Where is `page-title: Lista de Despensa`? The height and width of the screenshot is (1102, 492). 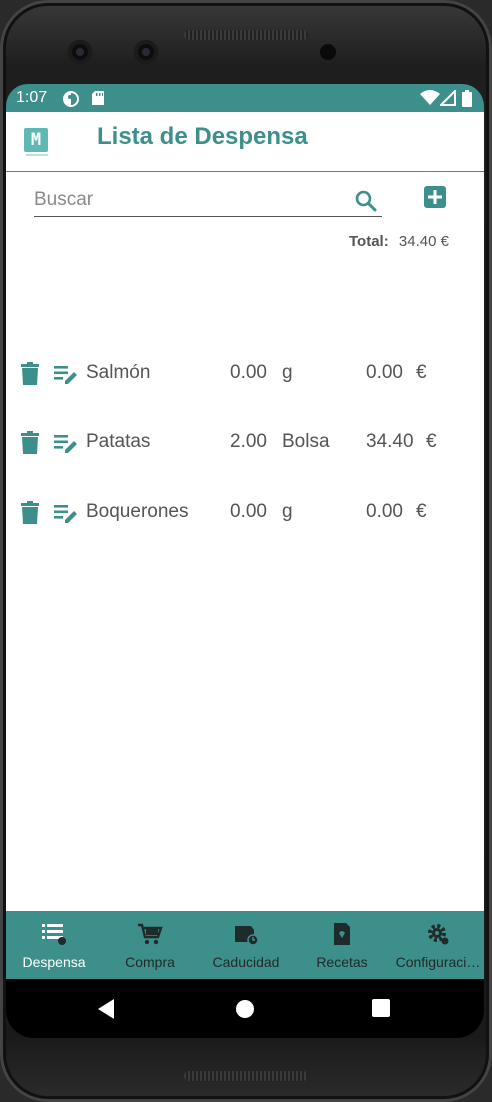 page-title: Lista de Despensa is located at coordinates (202, 136).